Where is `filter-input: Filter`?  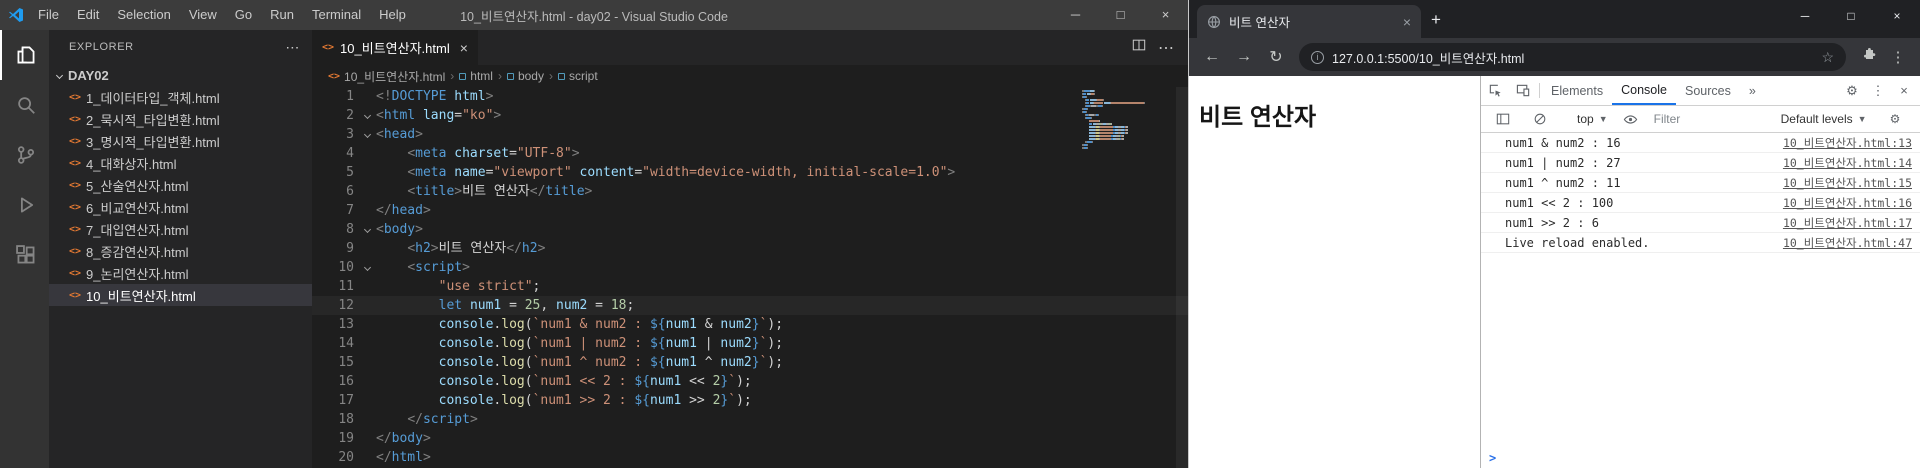
filter-input: Filter is located at coordinates (1713, 119).